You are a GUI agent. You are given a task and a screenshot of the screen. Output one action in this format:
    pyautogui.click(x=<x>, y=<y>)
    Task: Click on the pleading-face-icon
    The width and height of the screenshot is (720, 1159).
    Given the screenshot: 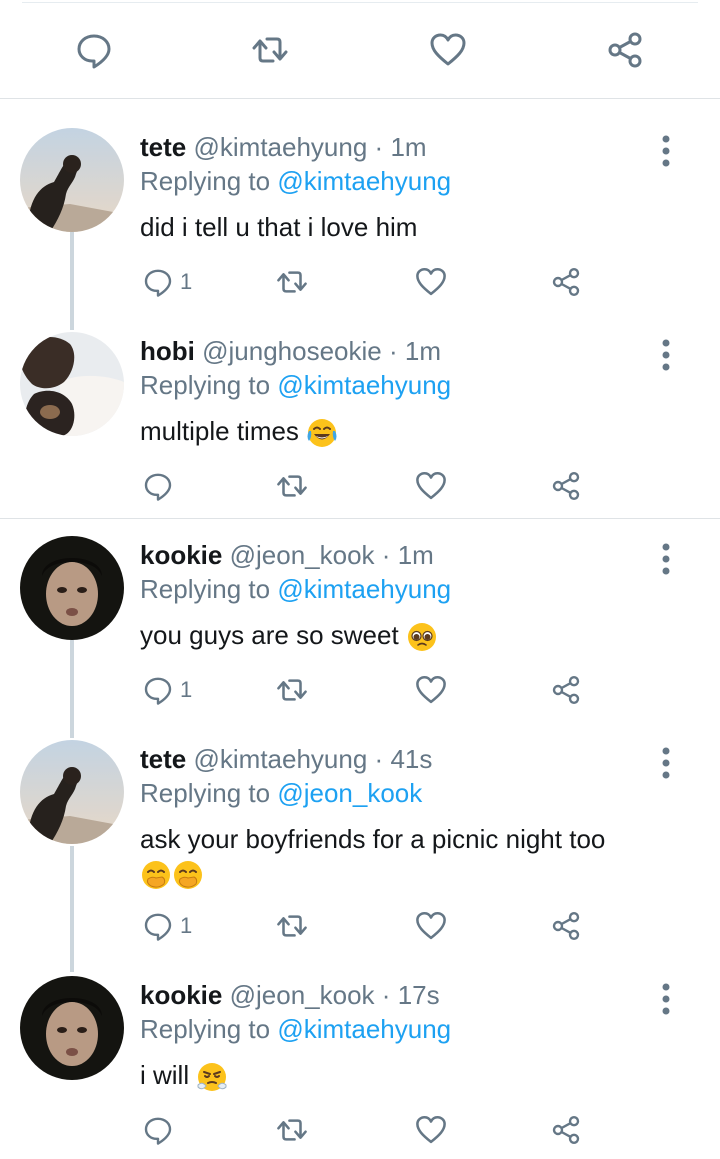 What is the action you would take?
    pyautogui.click(x=421, y=637)
    